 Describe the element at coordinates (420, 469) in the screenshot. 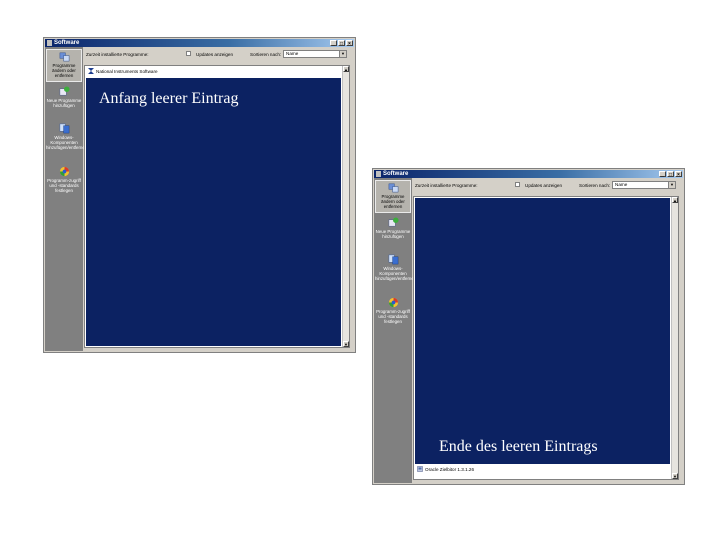

I see `program-icon` at that location.